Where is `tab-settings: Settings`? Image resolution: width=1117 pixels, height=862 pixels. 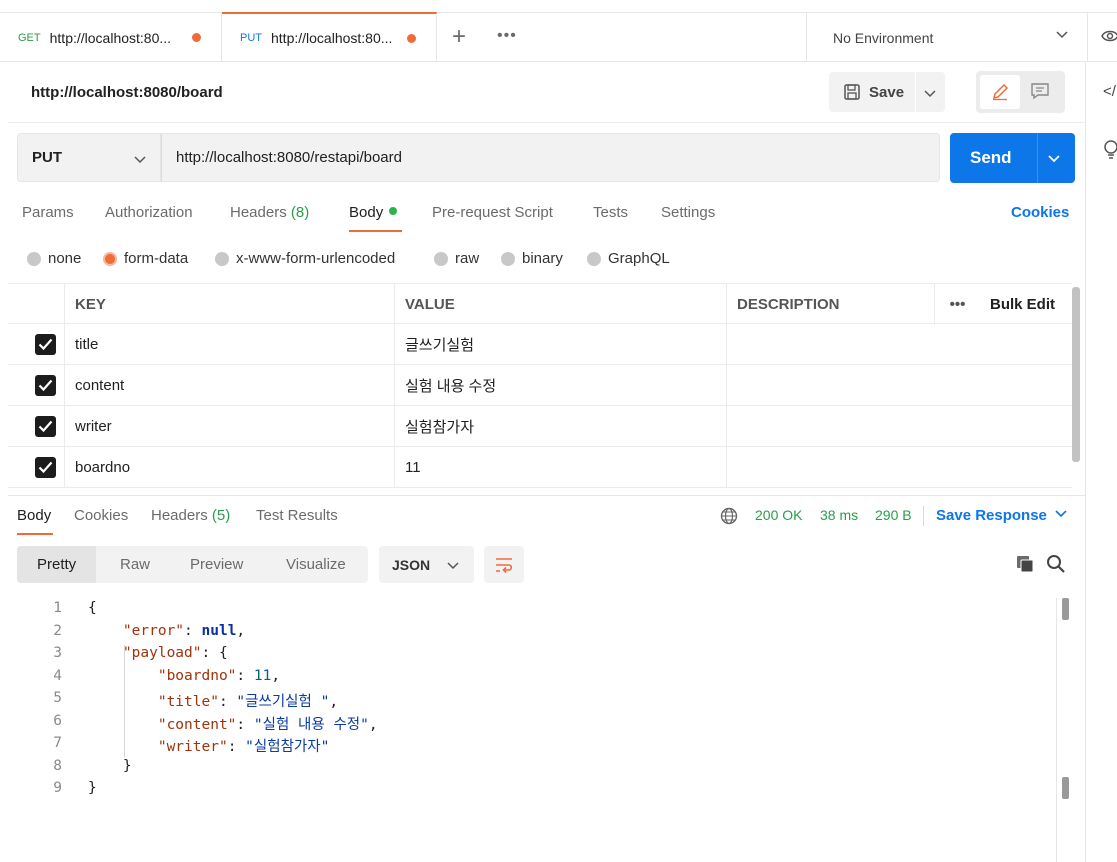 tab-settings: Settings is located at coordinates (688, 212).